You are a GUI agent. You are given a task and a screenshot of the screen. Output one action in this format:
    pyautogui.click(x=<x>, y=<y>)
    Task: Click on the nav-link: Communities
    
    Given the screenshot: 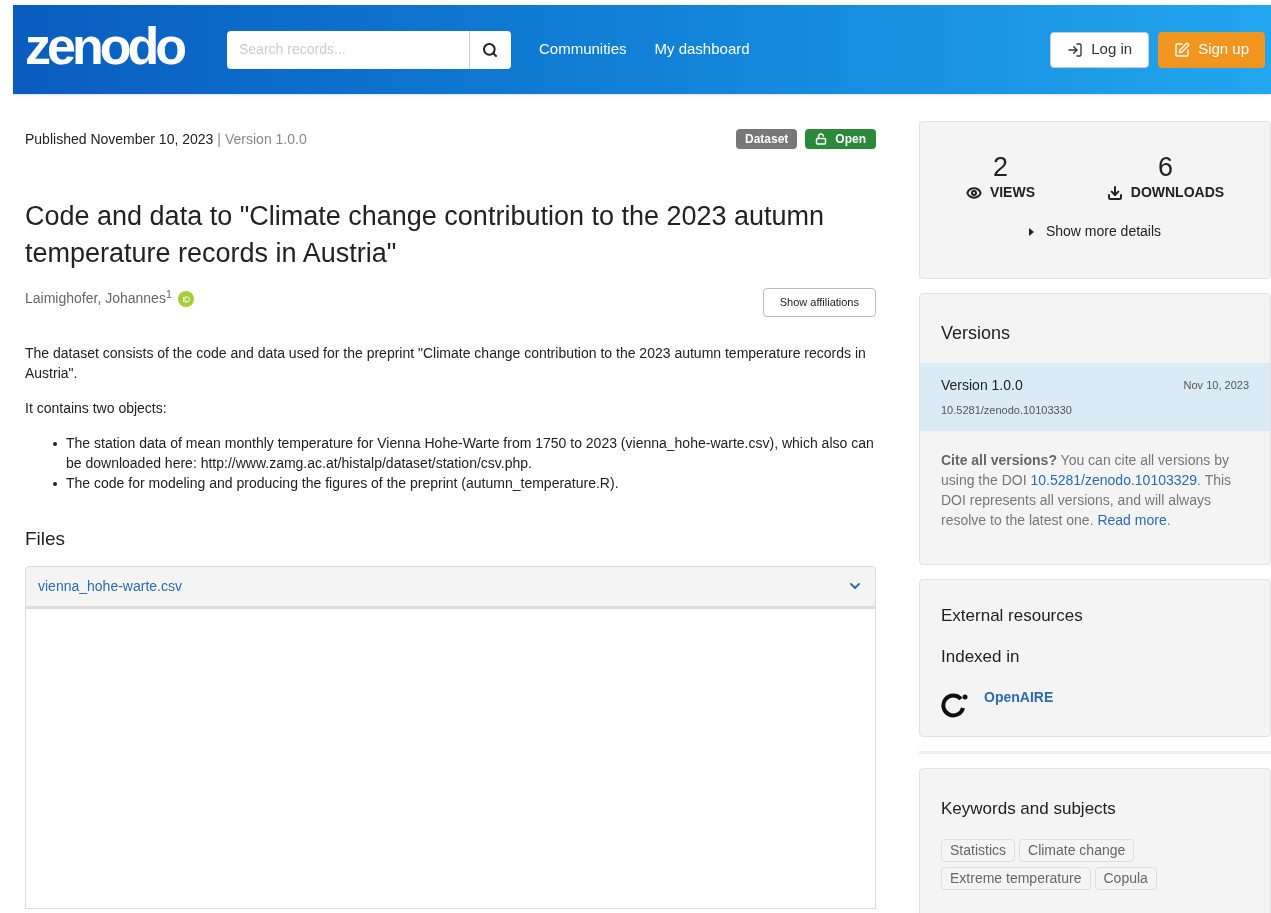 What is the action you would take?
    pyautogui.click(x=583, y=49)
    